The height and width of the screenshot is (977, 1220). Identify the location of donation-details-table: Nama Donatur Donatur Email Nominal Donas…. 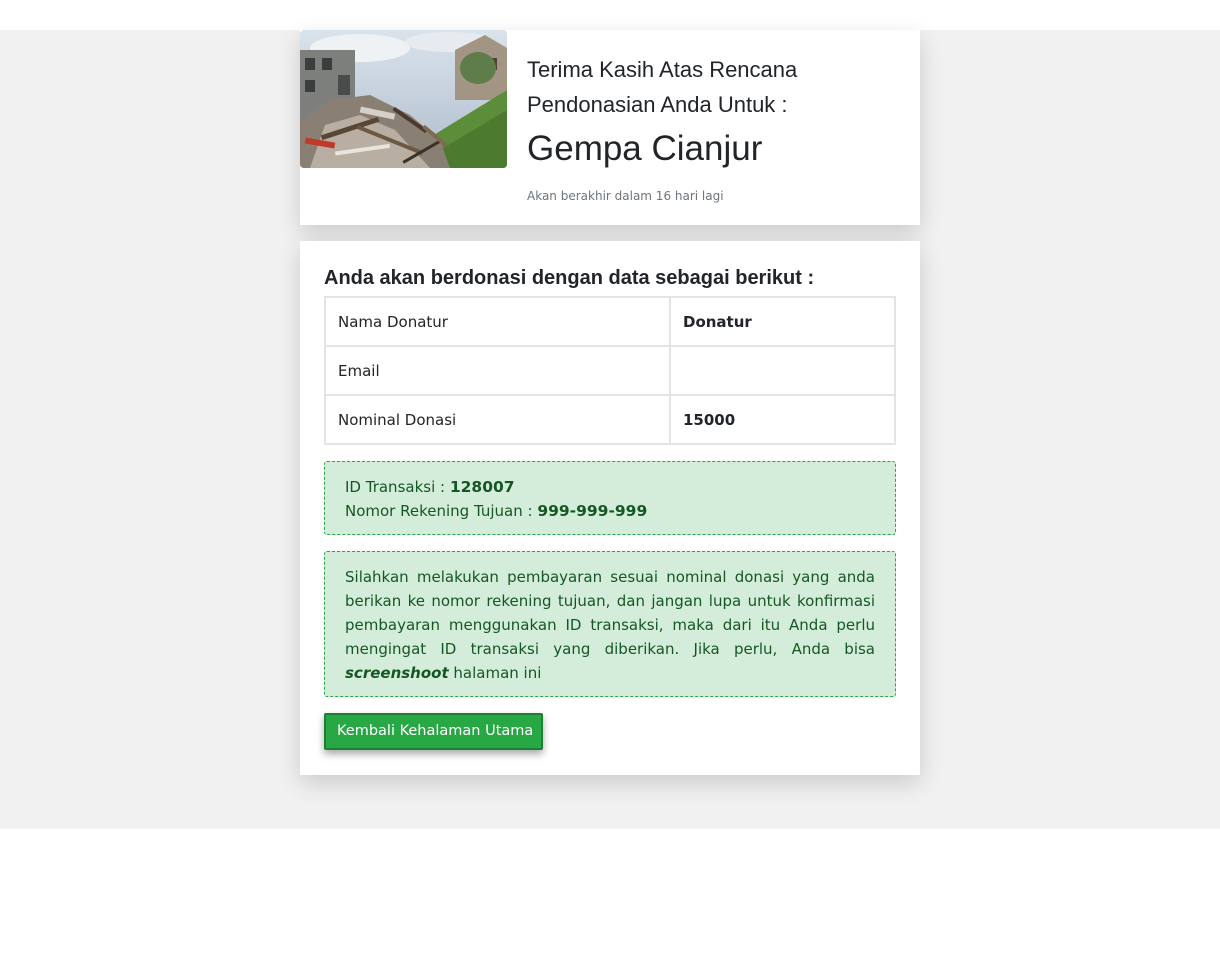
(610, 370).